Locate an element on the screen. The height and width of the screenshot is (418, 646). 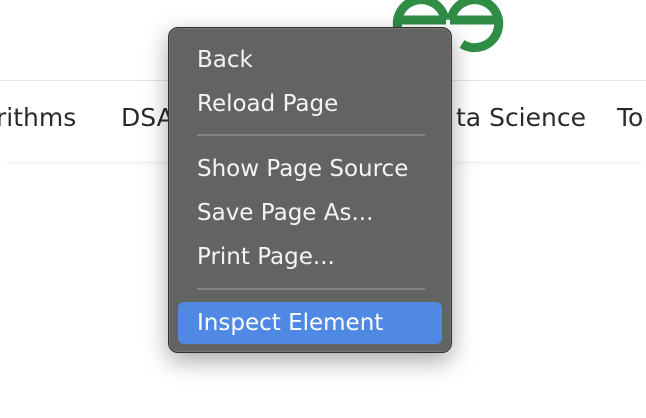
menu-item-inspect-element: Inspect Element is located at coordinates (310, 323).